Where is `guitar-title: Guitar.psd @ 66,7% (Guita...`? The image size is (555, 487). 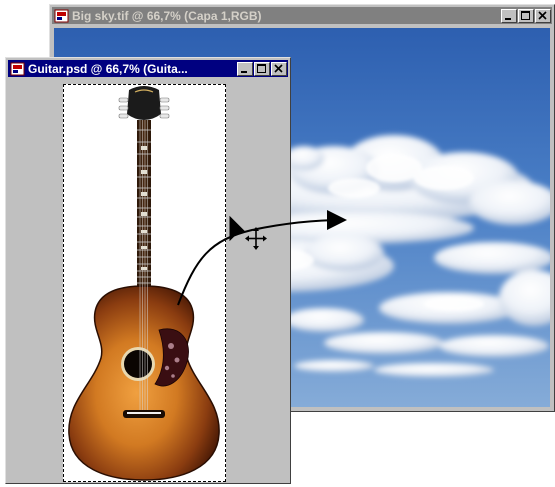 guitar-title: Guitar.psd @ 66,7% (Guita... is located at coordinates (108, 68).